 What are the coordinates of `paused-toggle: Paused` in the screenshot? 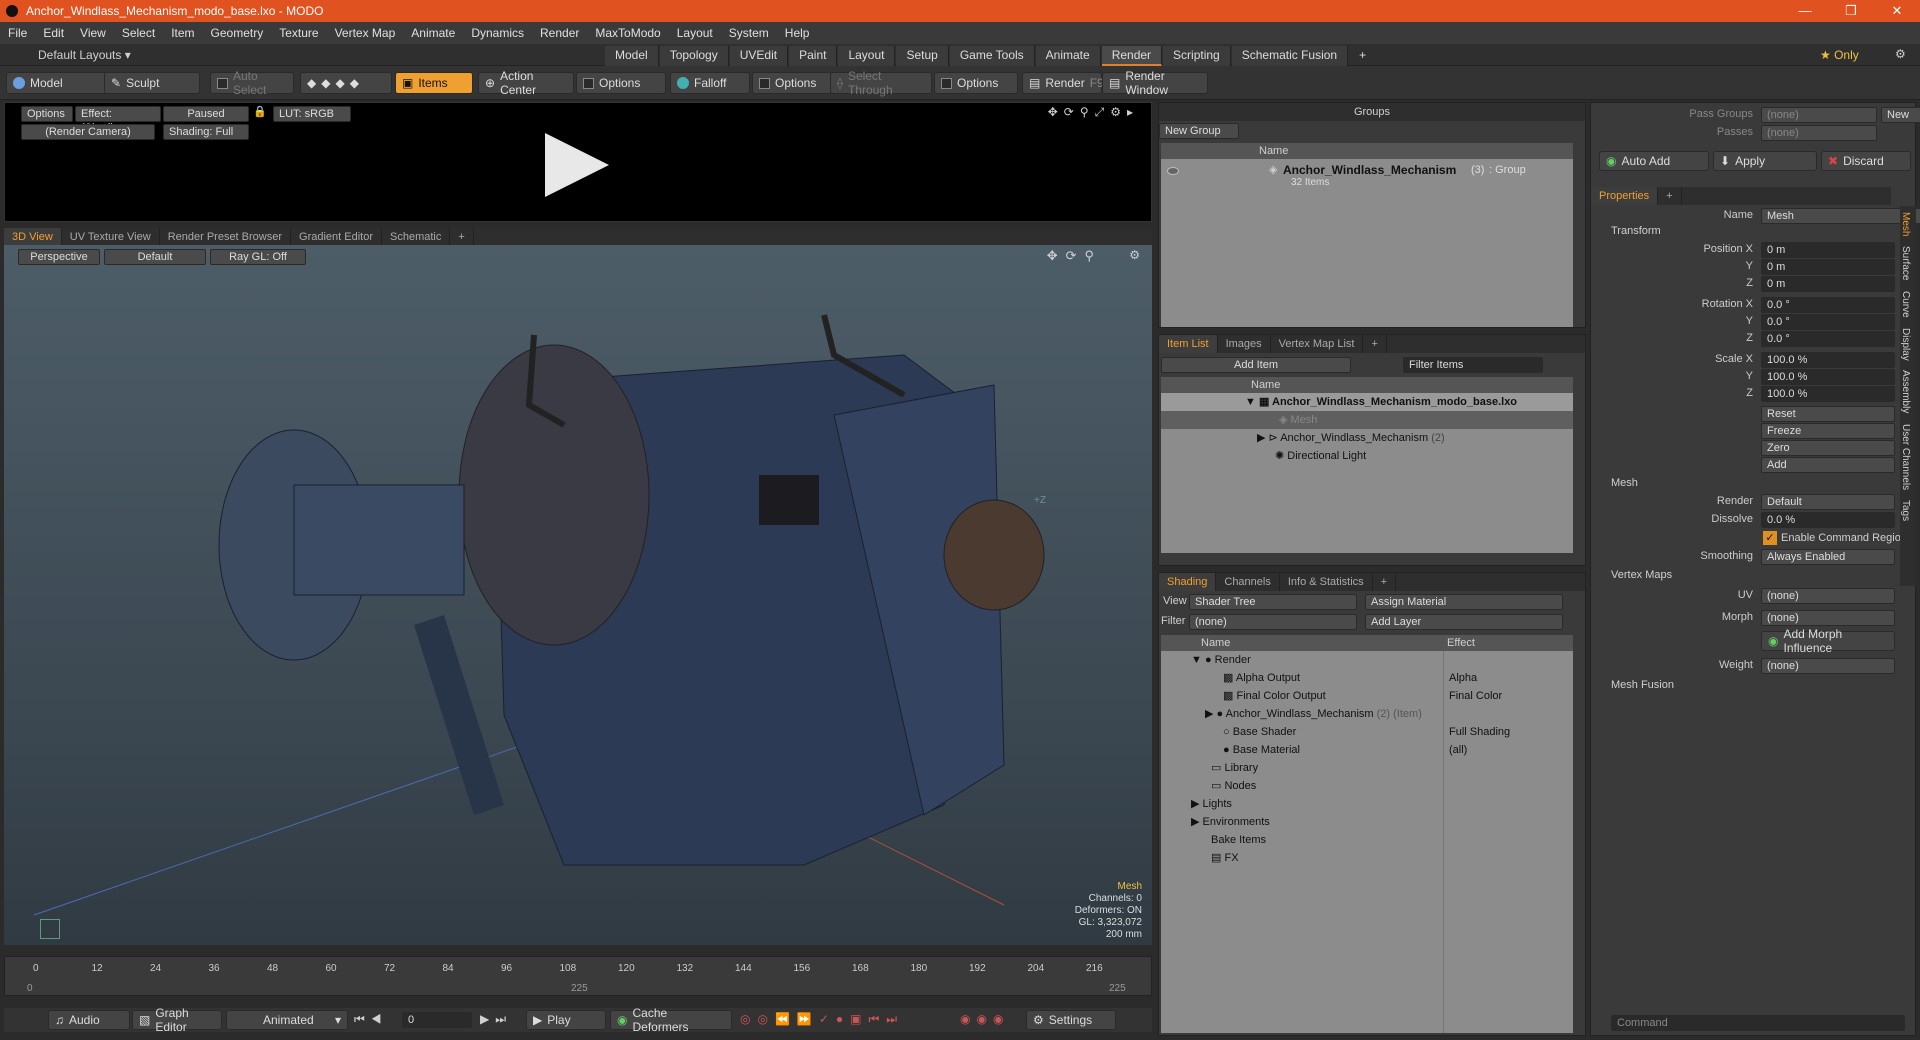 It's located at (206, 114).